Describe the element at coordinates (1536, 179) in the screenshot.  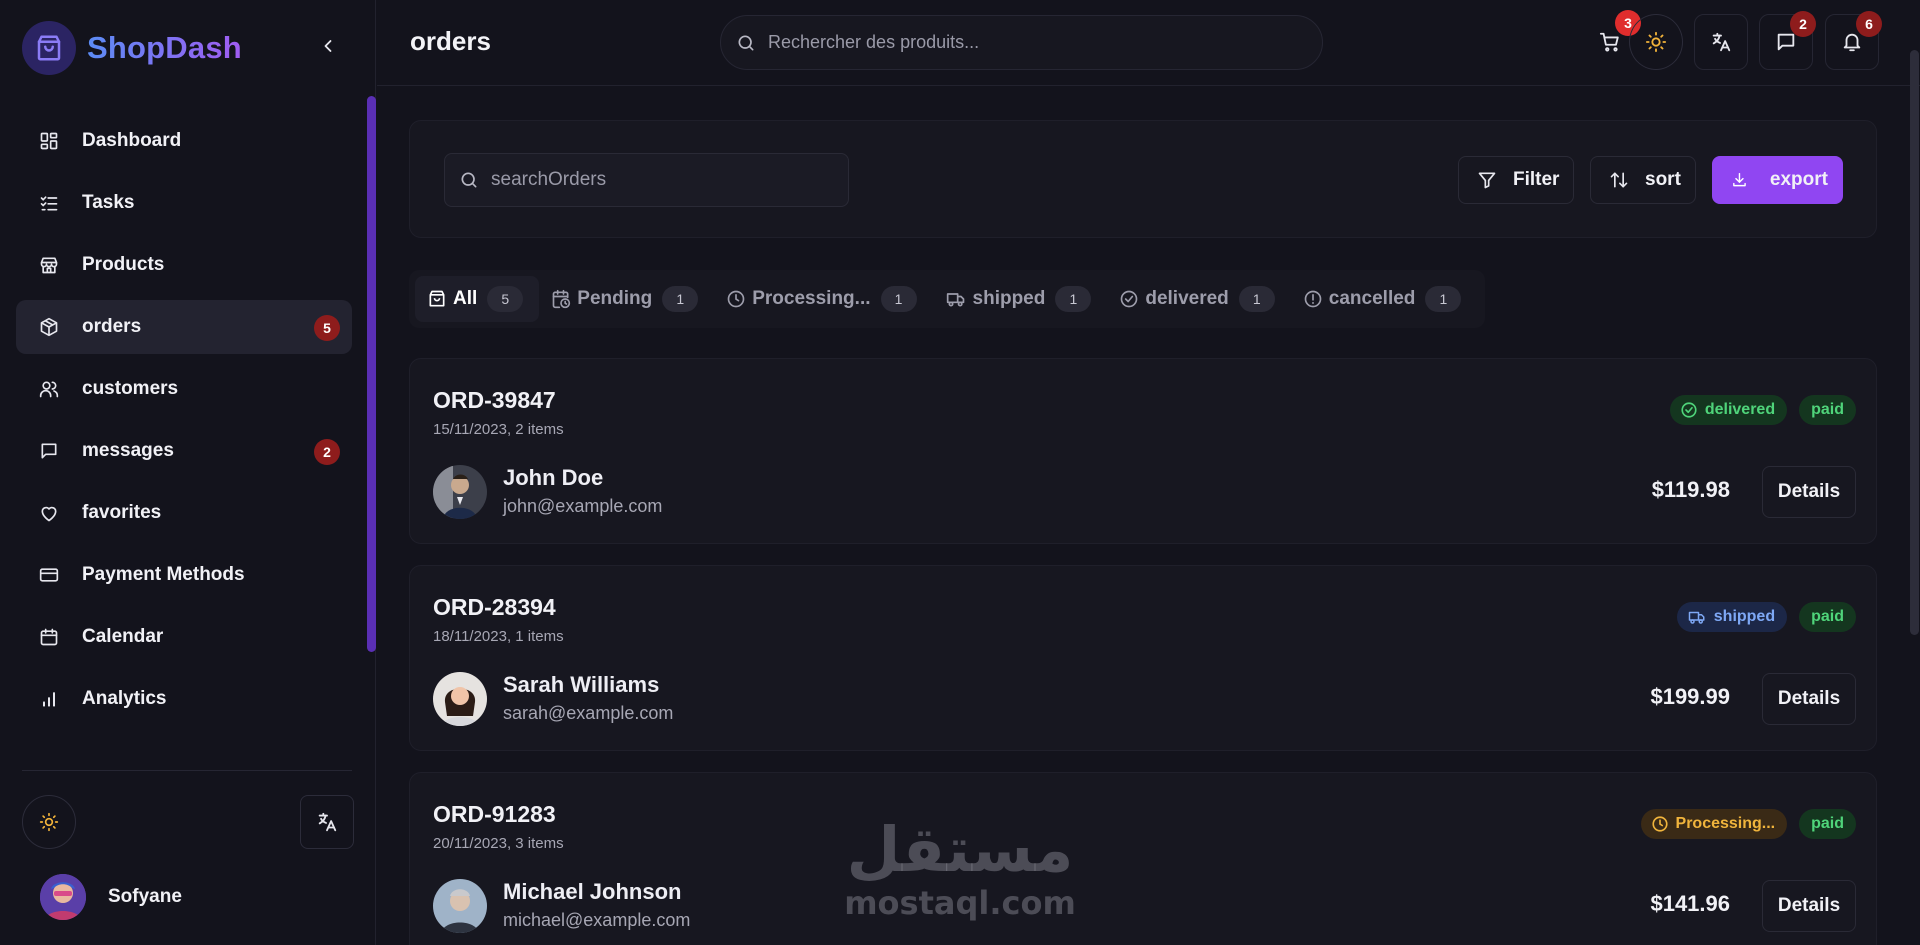
I see `filter-label: Filter` at that location.